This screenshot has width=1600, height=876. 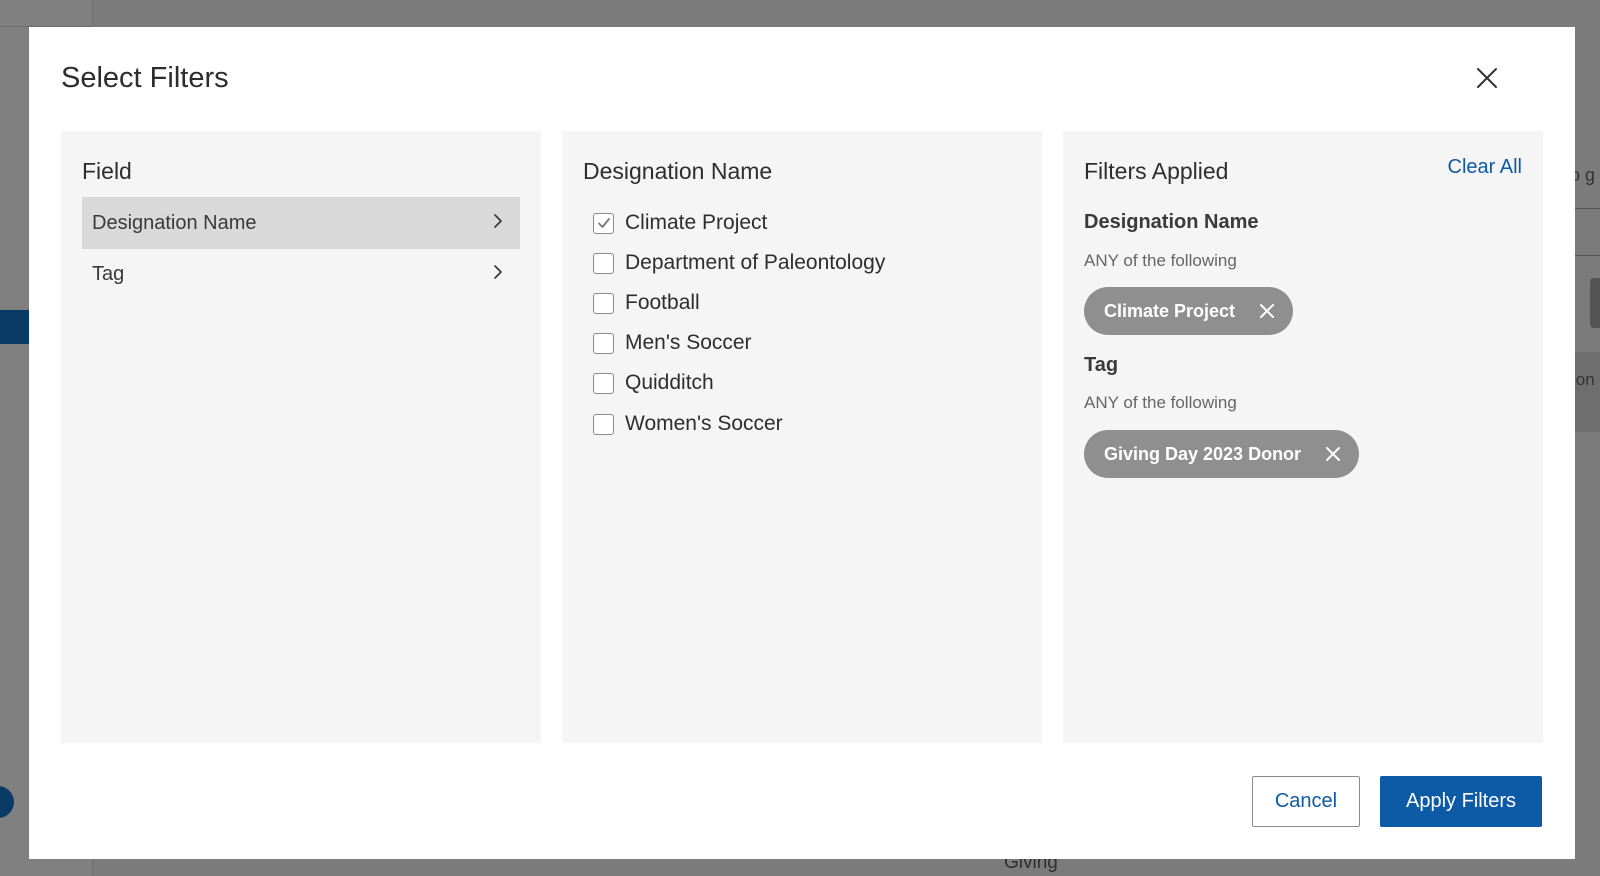 I want to click on chip-label: Giving Day 2023 Donor, so click(x=1203, y=453).